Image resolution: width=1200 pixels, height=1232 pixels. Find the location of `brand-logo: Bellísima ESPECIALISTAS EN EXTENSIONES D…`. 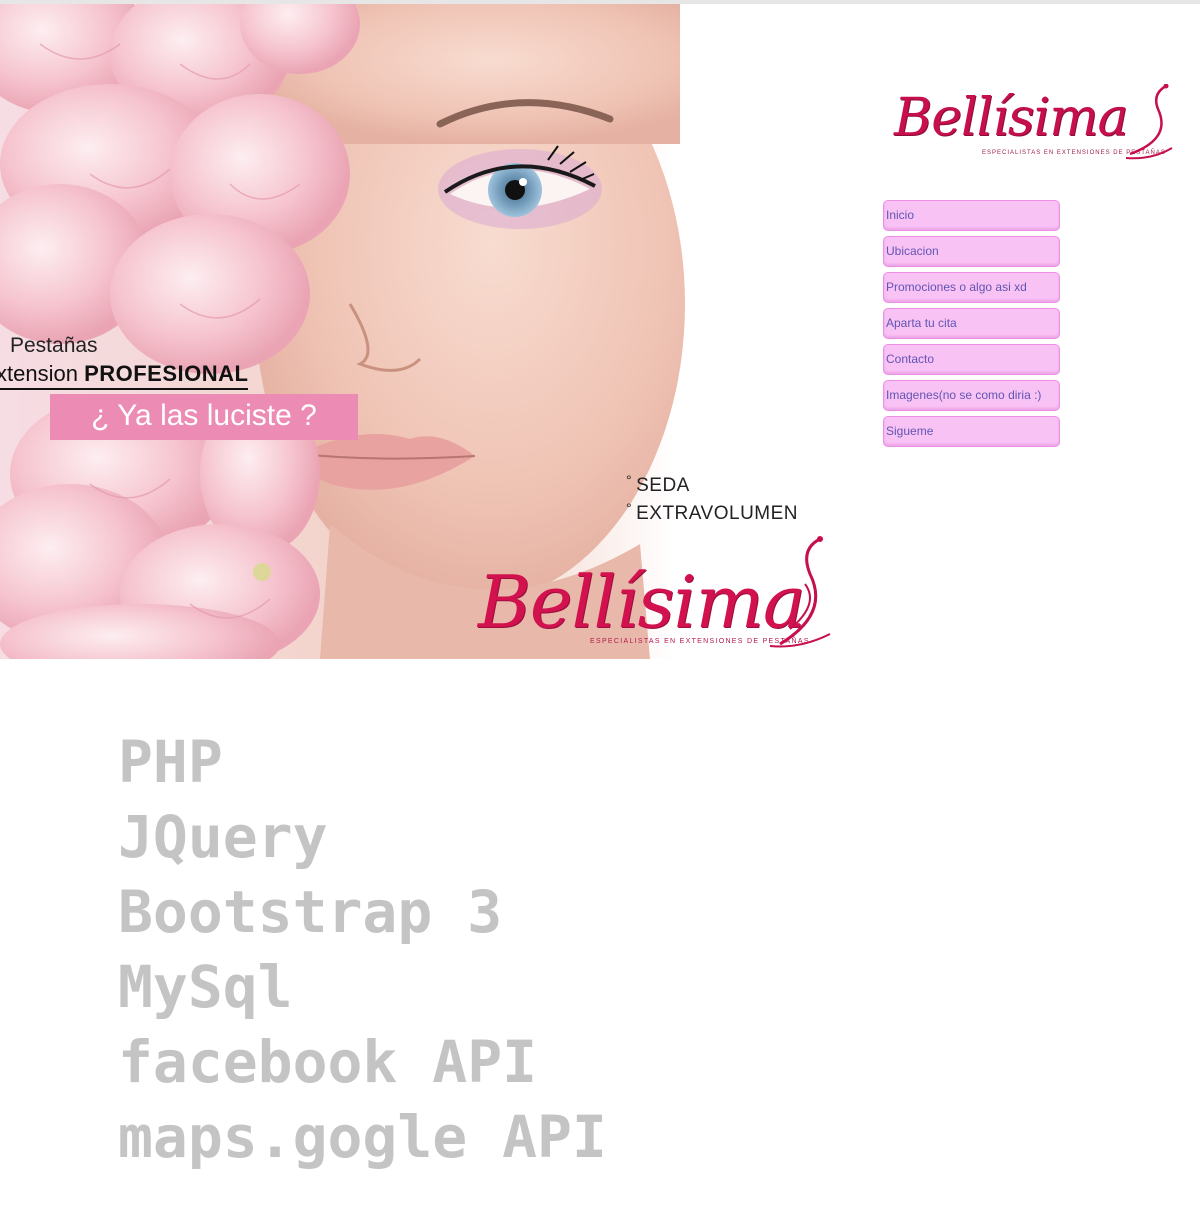

brand-logo: Bellísima ESPECIALISTAS EN EXTENSIONES D… is located at coordinates (1035, 124).